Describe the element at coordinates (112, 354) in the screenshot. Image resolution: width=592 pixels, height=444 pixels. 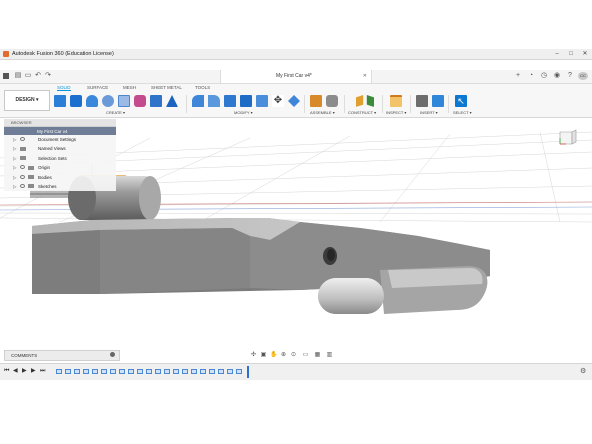
I see `add-comment-icon` at that location.